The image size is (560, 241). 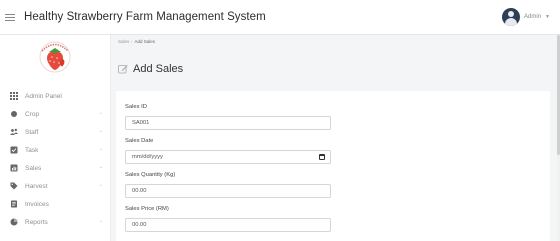 I want to click on sidebar-item-label: Task, so click(x=32, y=150).